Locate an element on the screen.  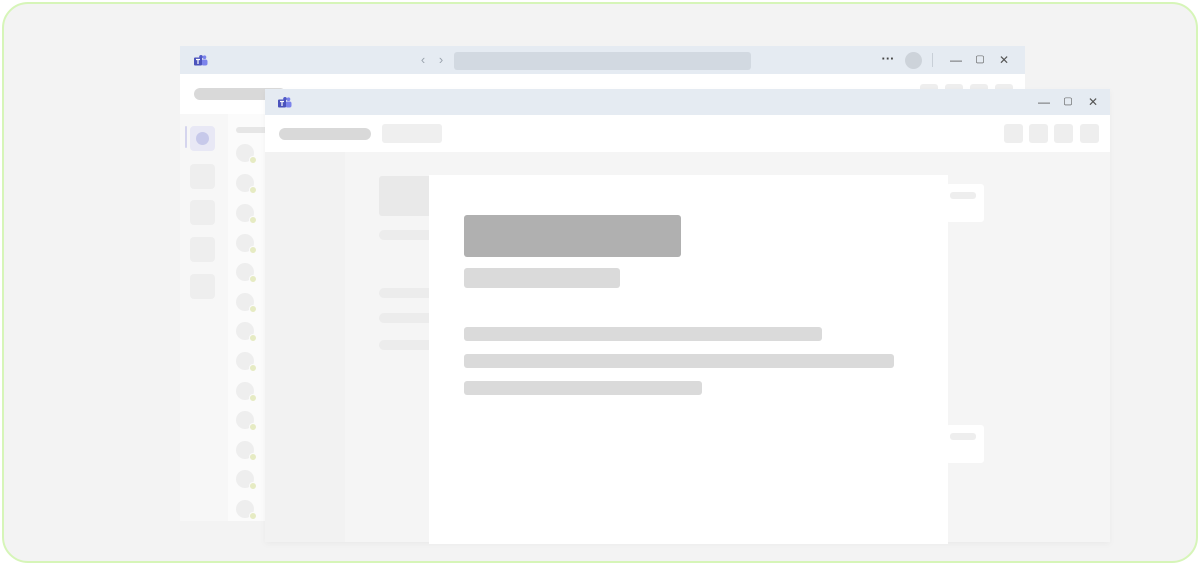
more-options-icon: ··· is located at coordinates (888, 60).